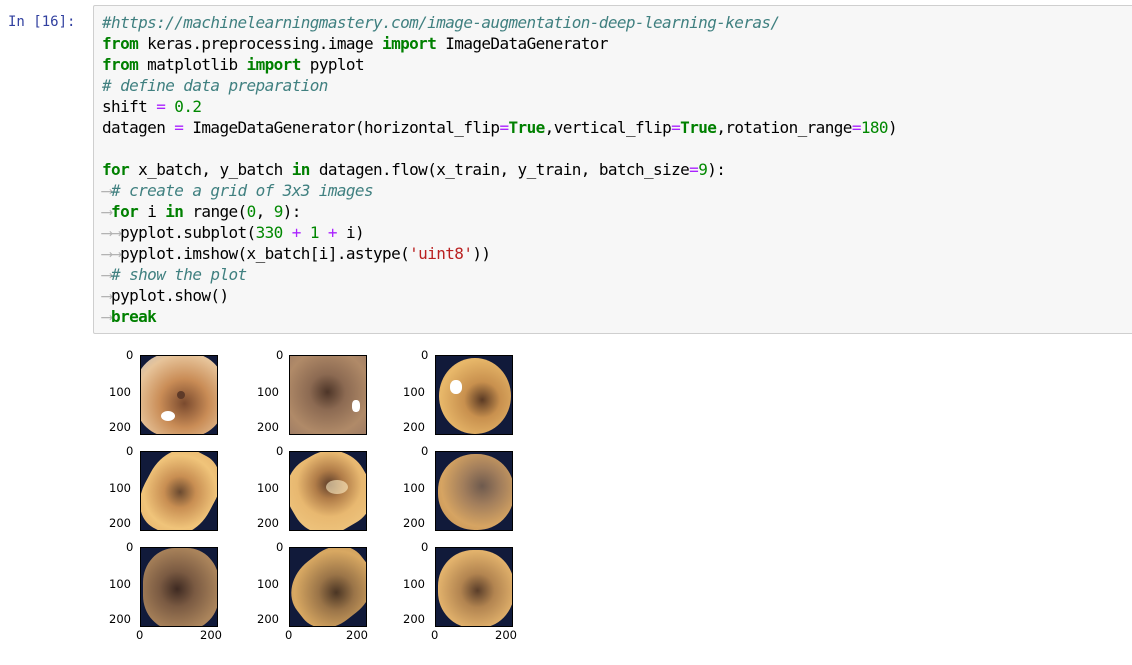  Describe the element at coordinates (165, 295) in the screenshot. I see `code-line-14: ⟶pyplot.show()` at that location.